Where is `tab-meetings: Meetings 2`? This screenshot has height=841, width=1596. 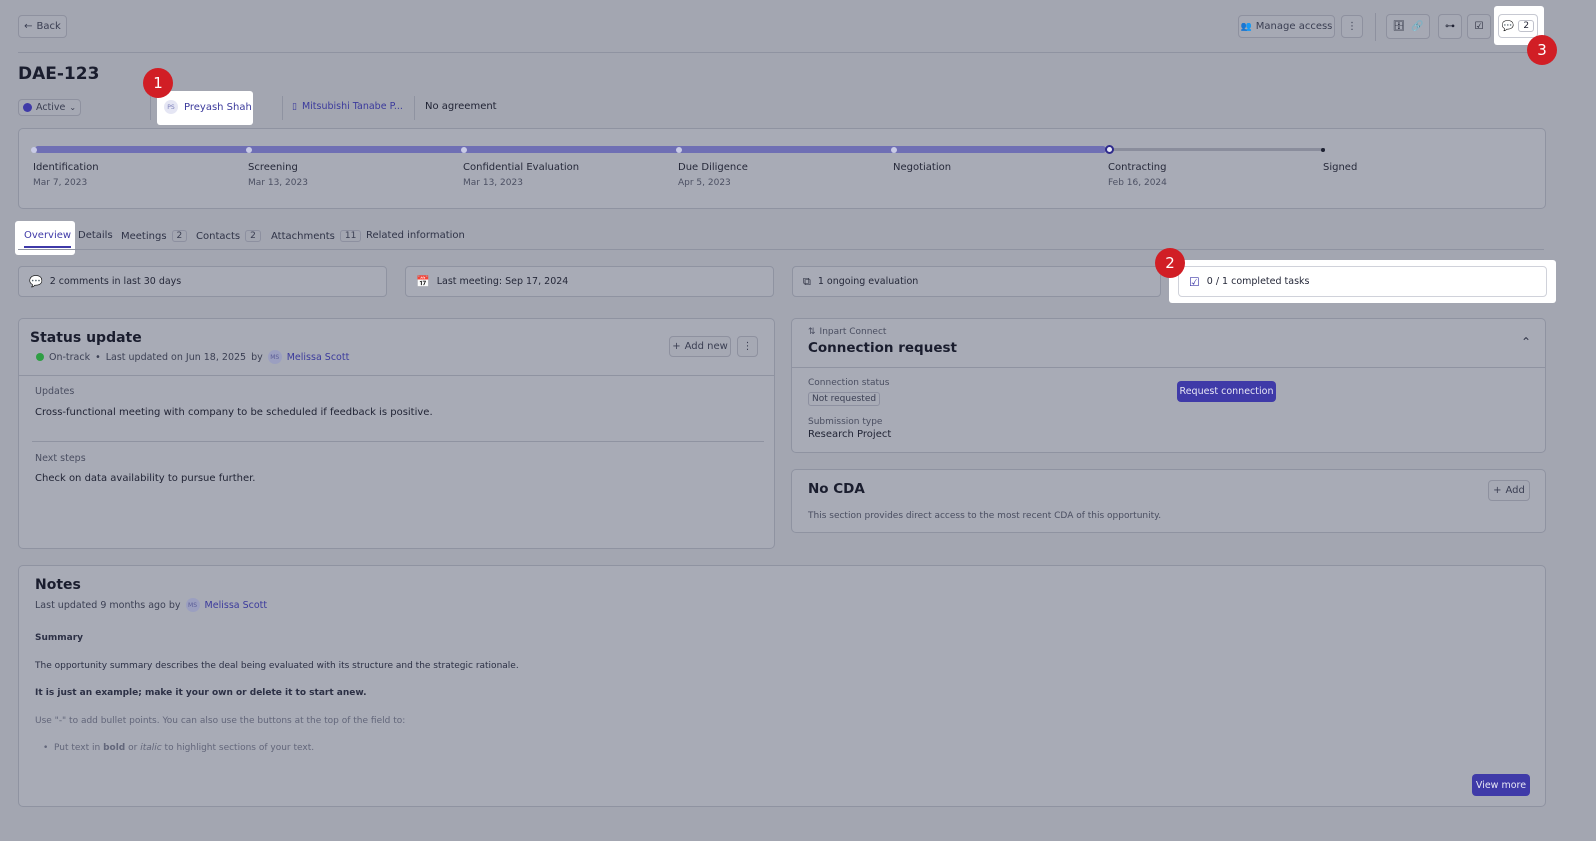
tab-meetings: Meetings 2 is located at coordinates (154, 236).